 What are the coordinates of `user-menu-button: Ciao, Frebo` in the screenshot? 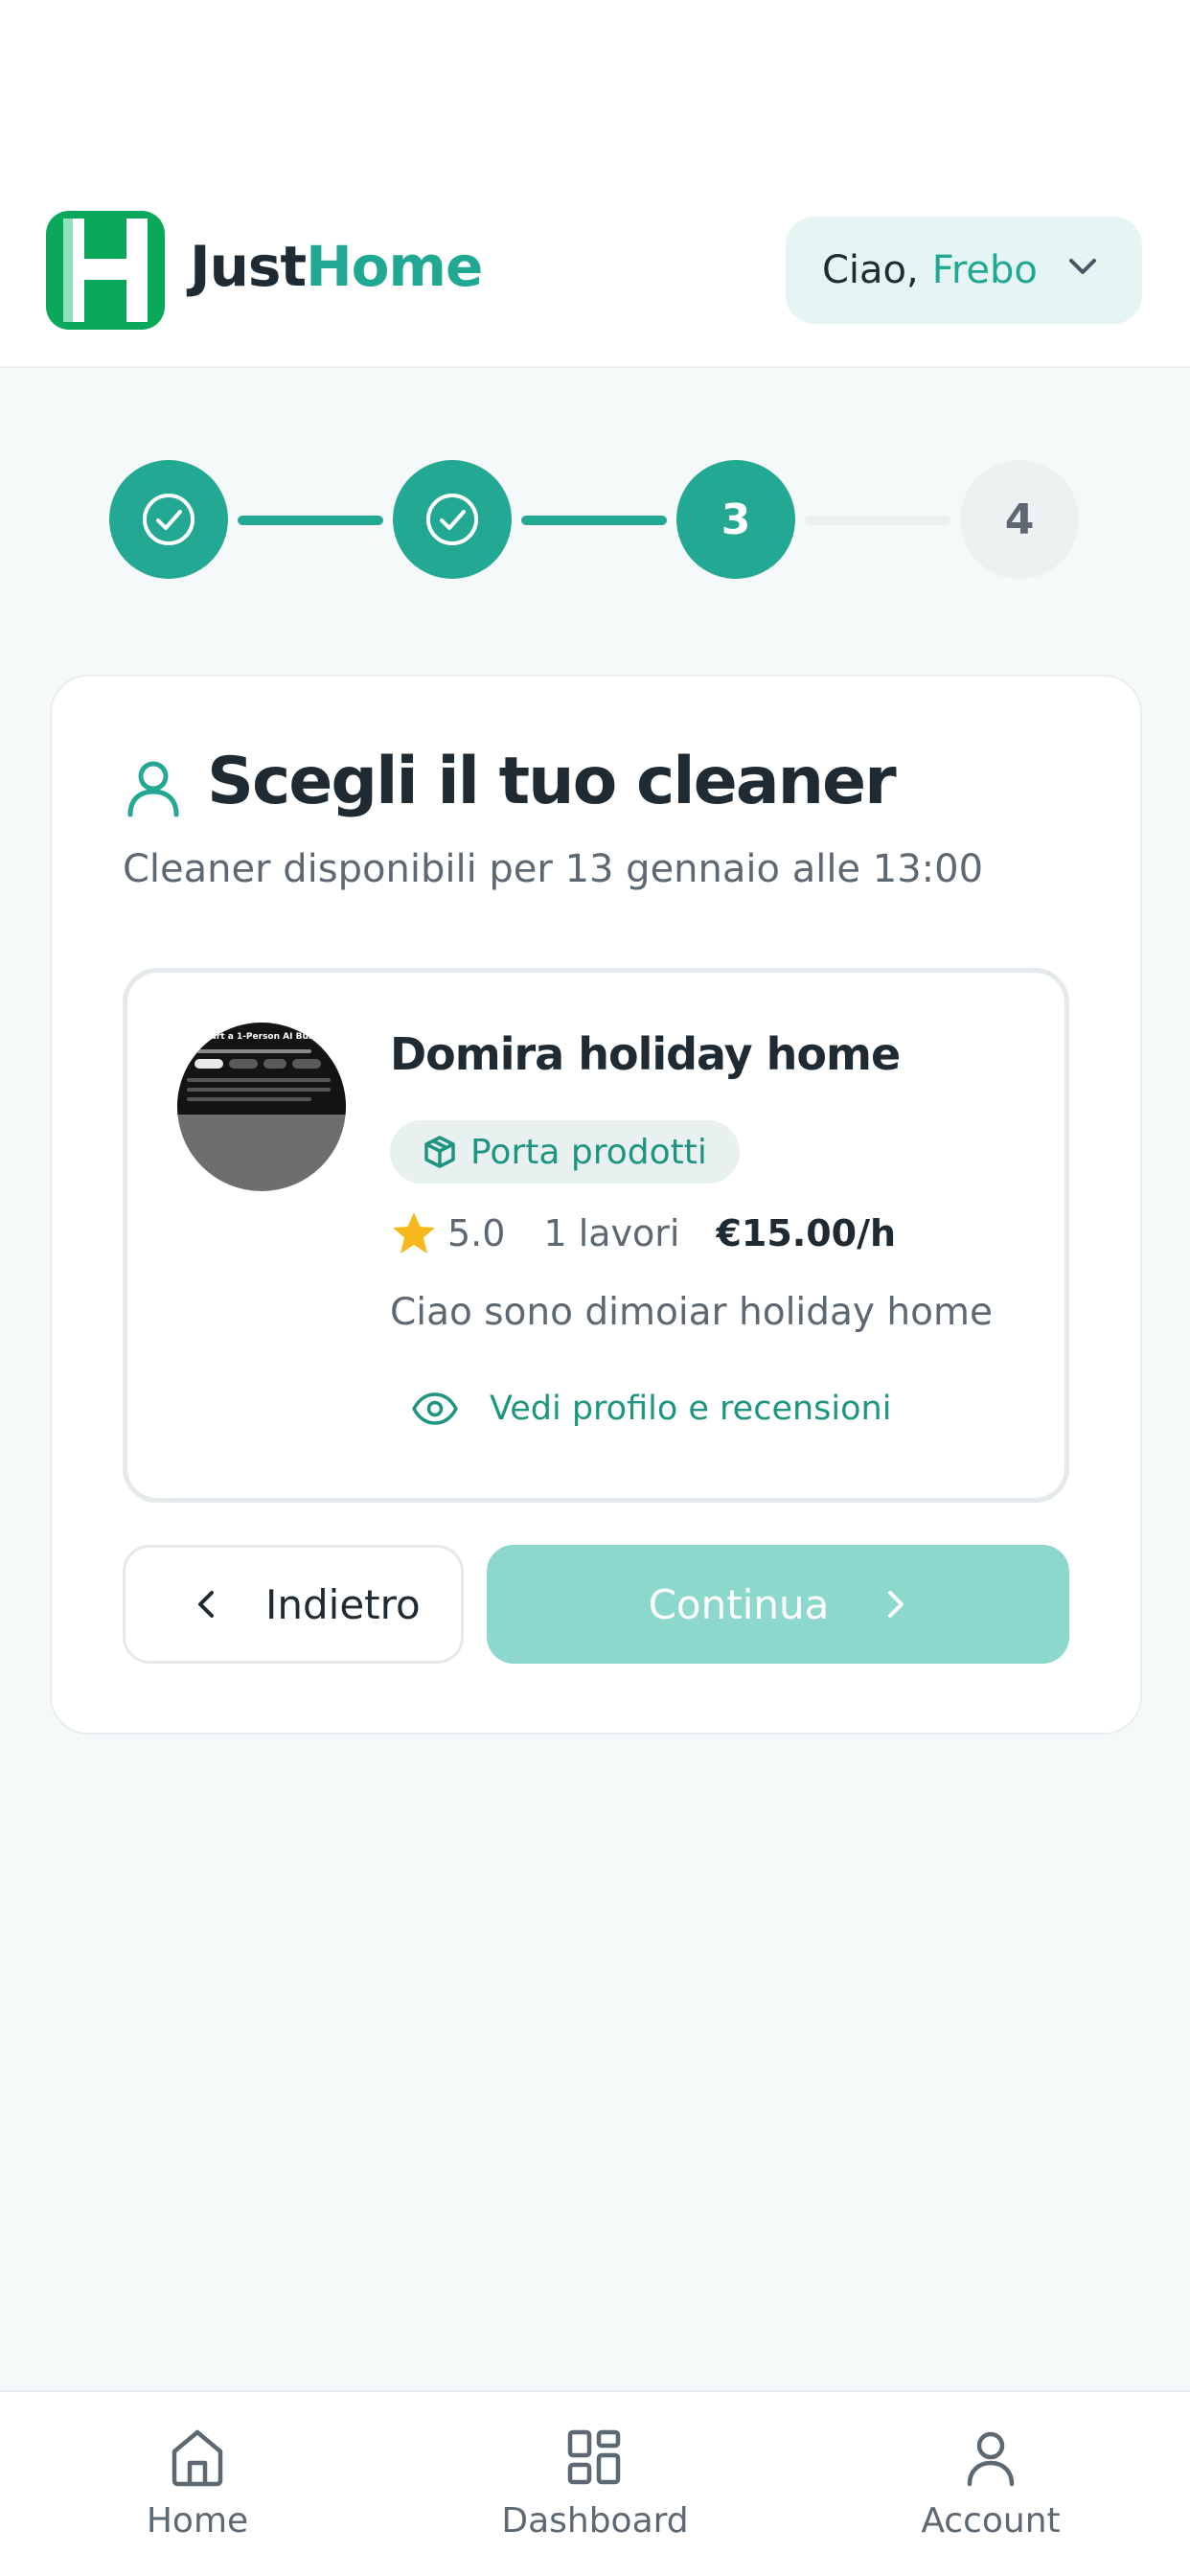 It's located at (964, 270).